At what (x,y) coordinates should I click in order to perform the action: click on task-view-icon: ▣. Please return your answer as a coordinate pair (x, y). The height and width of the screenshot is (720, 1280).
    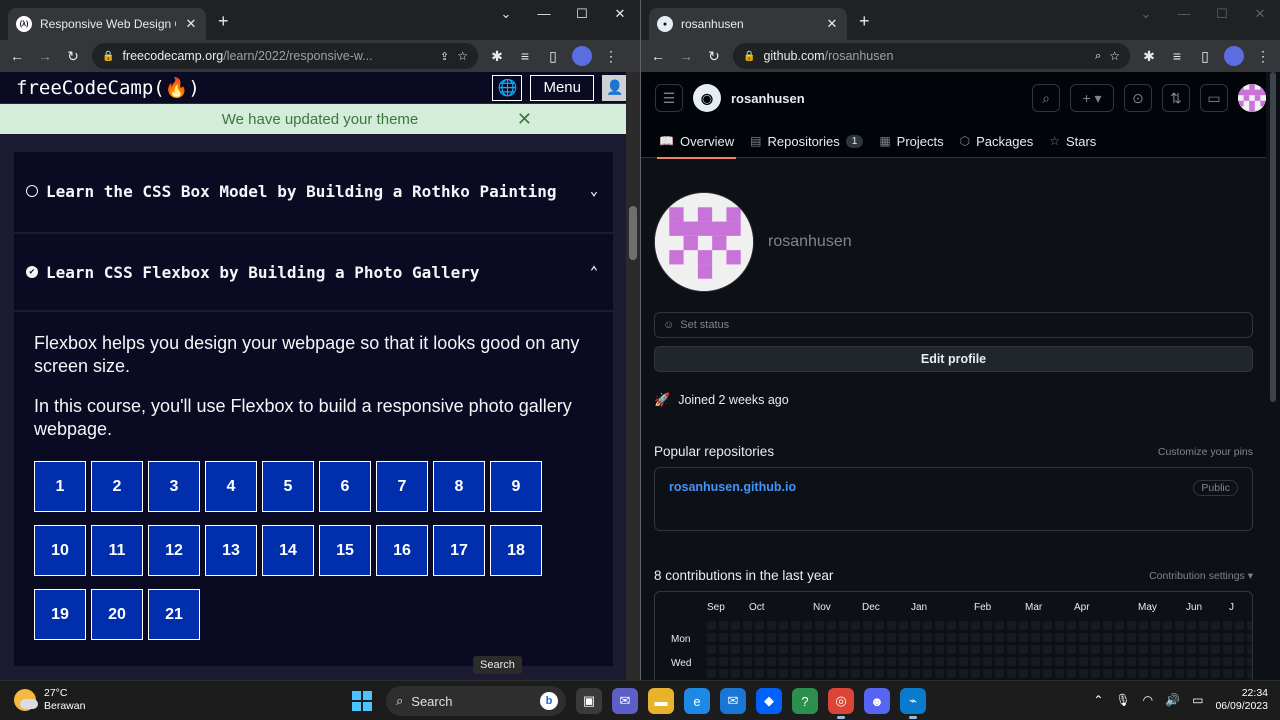
    Looking at the image, I should click on (589, 701).